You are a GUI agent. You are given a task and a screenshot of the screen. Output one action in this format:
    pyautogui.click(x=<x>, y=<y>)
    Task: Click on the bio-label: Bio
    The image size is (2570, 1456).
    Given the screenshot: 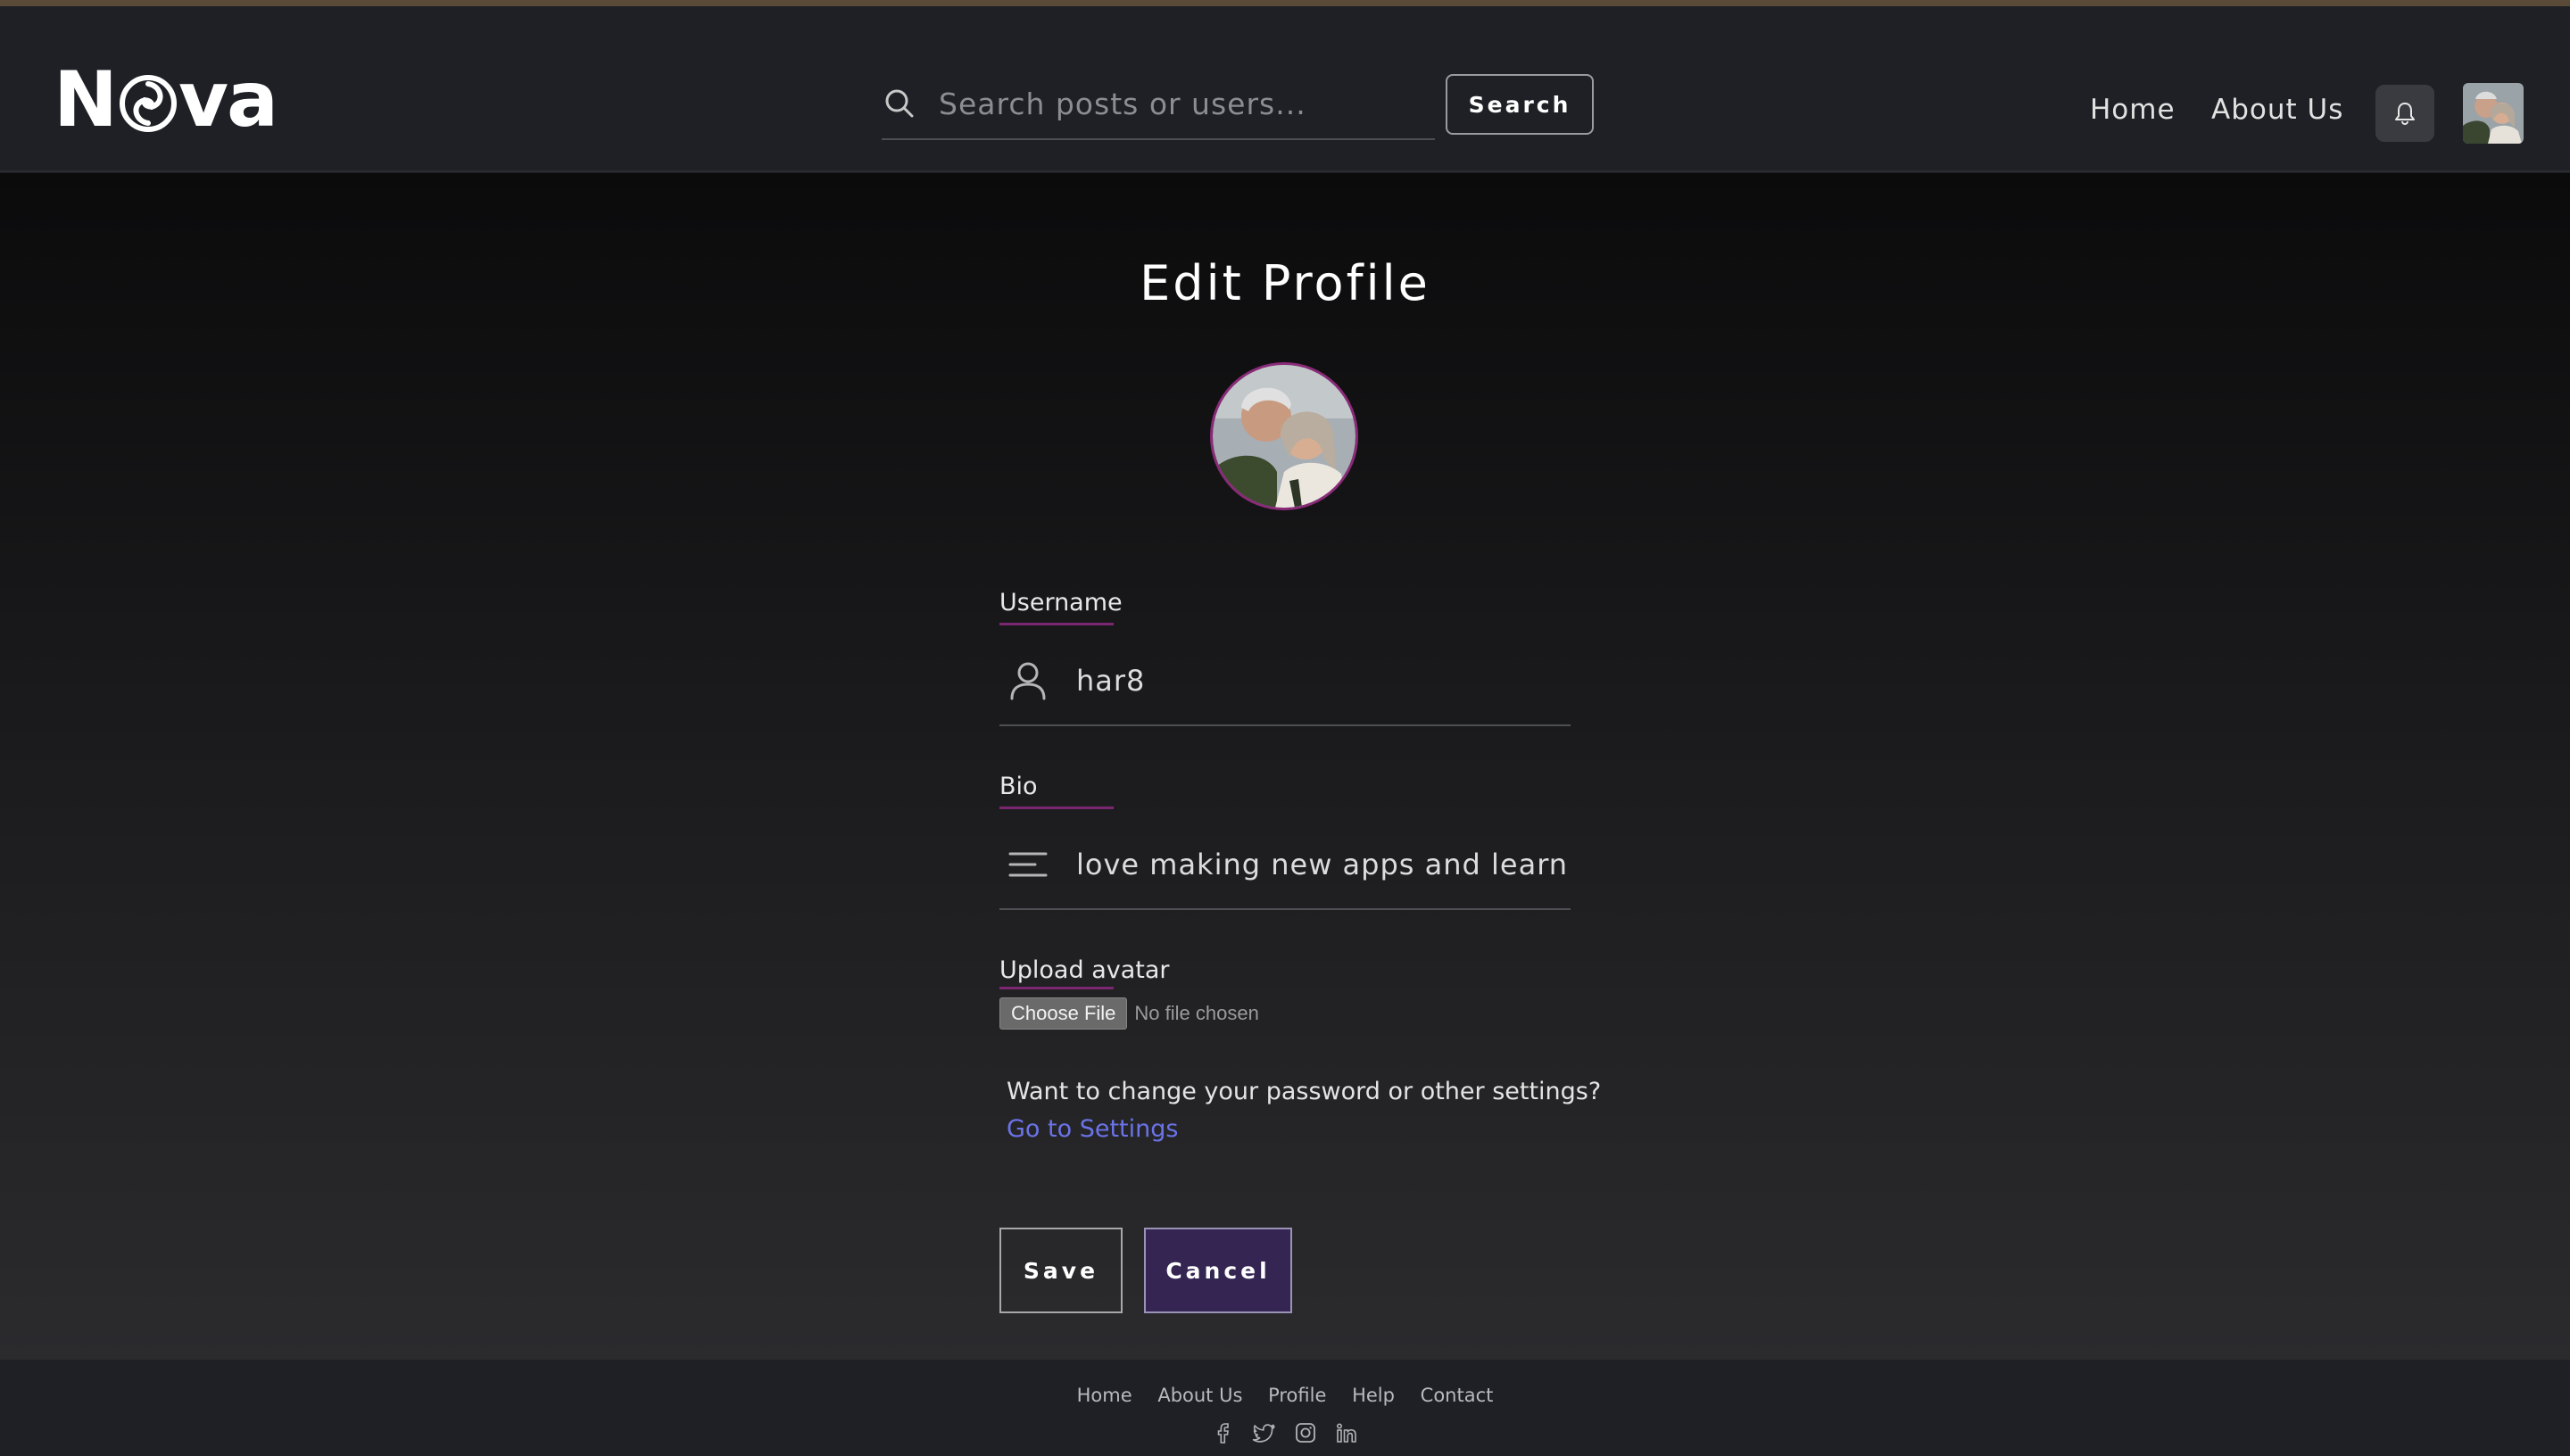 What is the action you would take?
    pyautogui.click(x=1019, y=786)
    